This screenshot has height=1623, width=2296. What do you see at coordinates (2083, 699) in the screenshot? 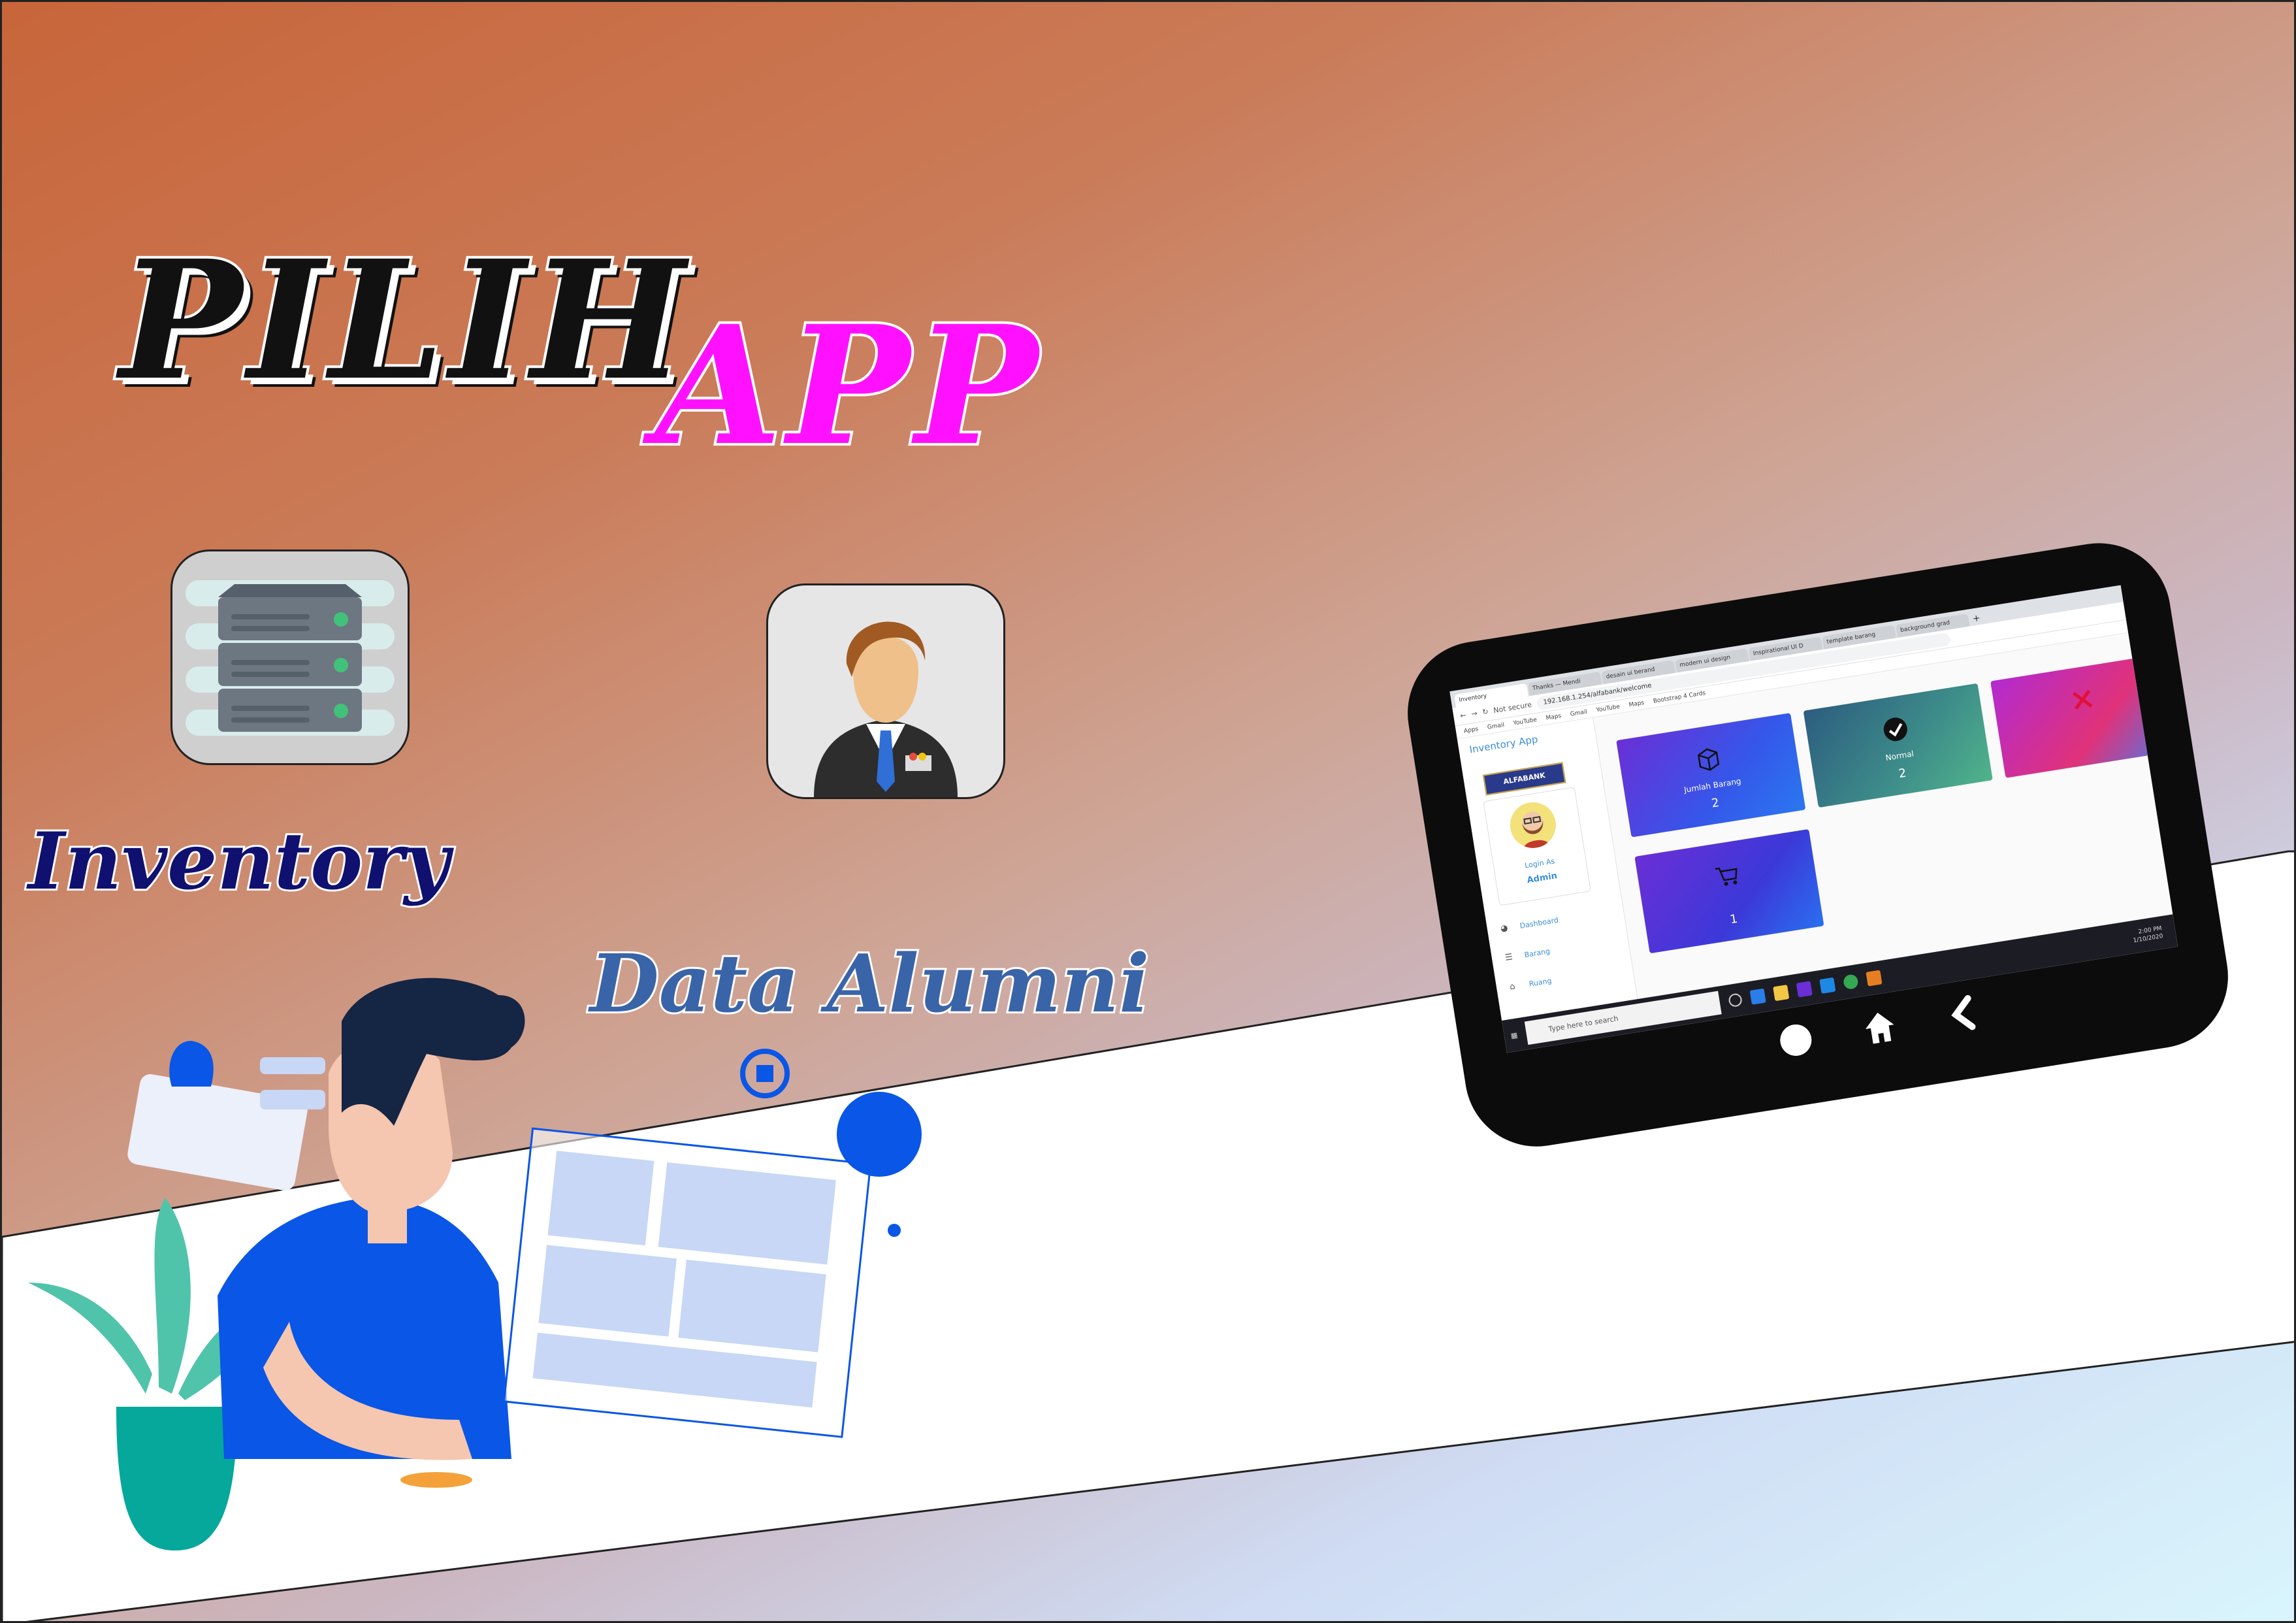
I see `x-icon` at bounding box center [2083, 699].